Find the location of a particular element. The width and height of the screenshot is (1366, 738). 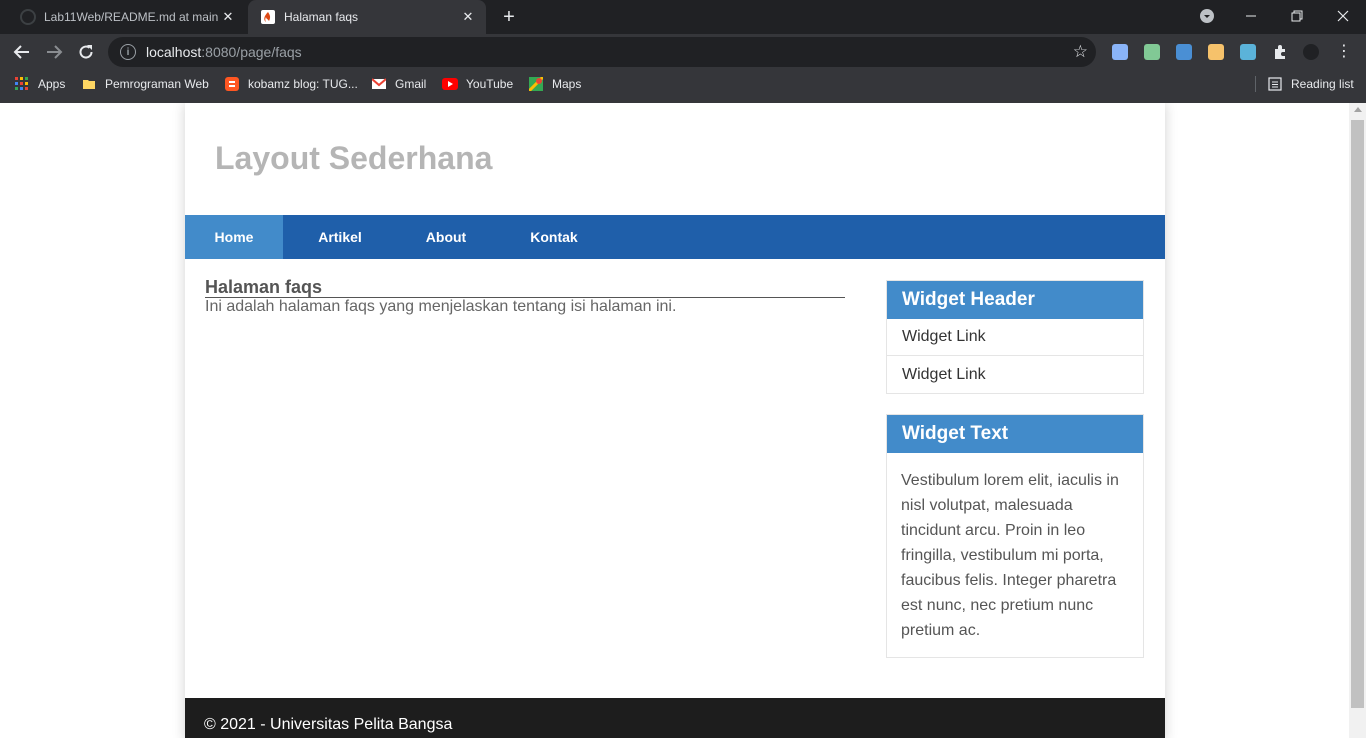

gmail-icon is located at coordinates (379, 84).